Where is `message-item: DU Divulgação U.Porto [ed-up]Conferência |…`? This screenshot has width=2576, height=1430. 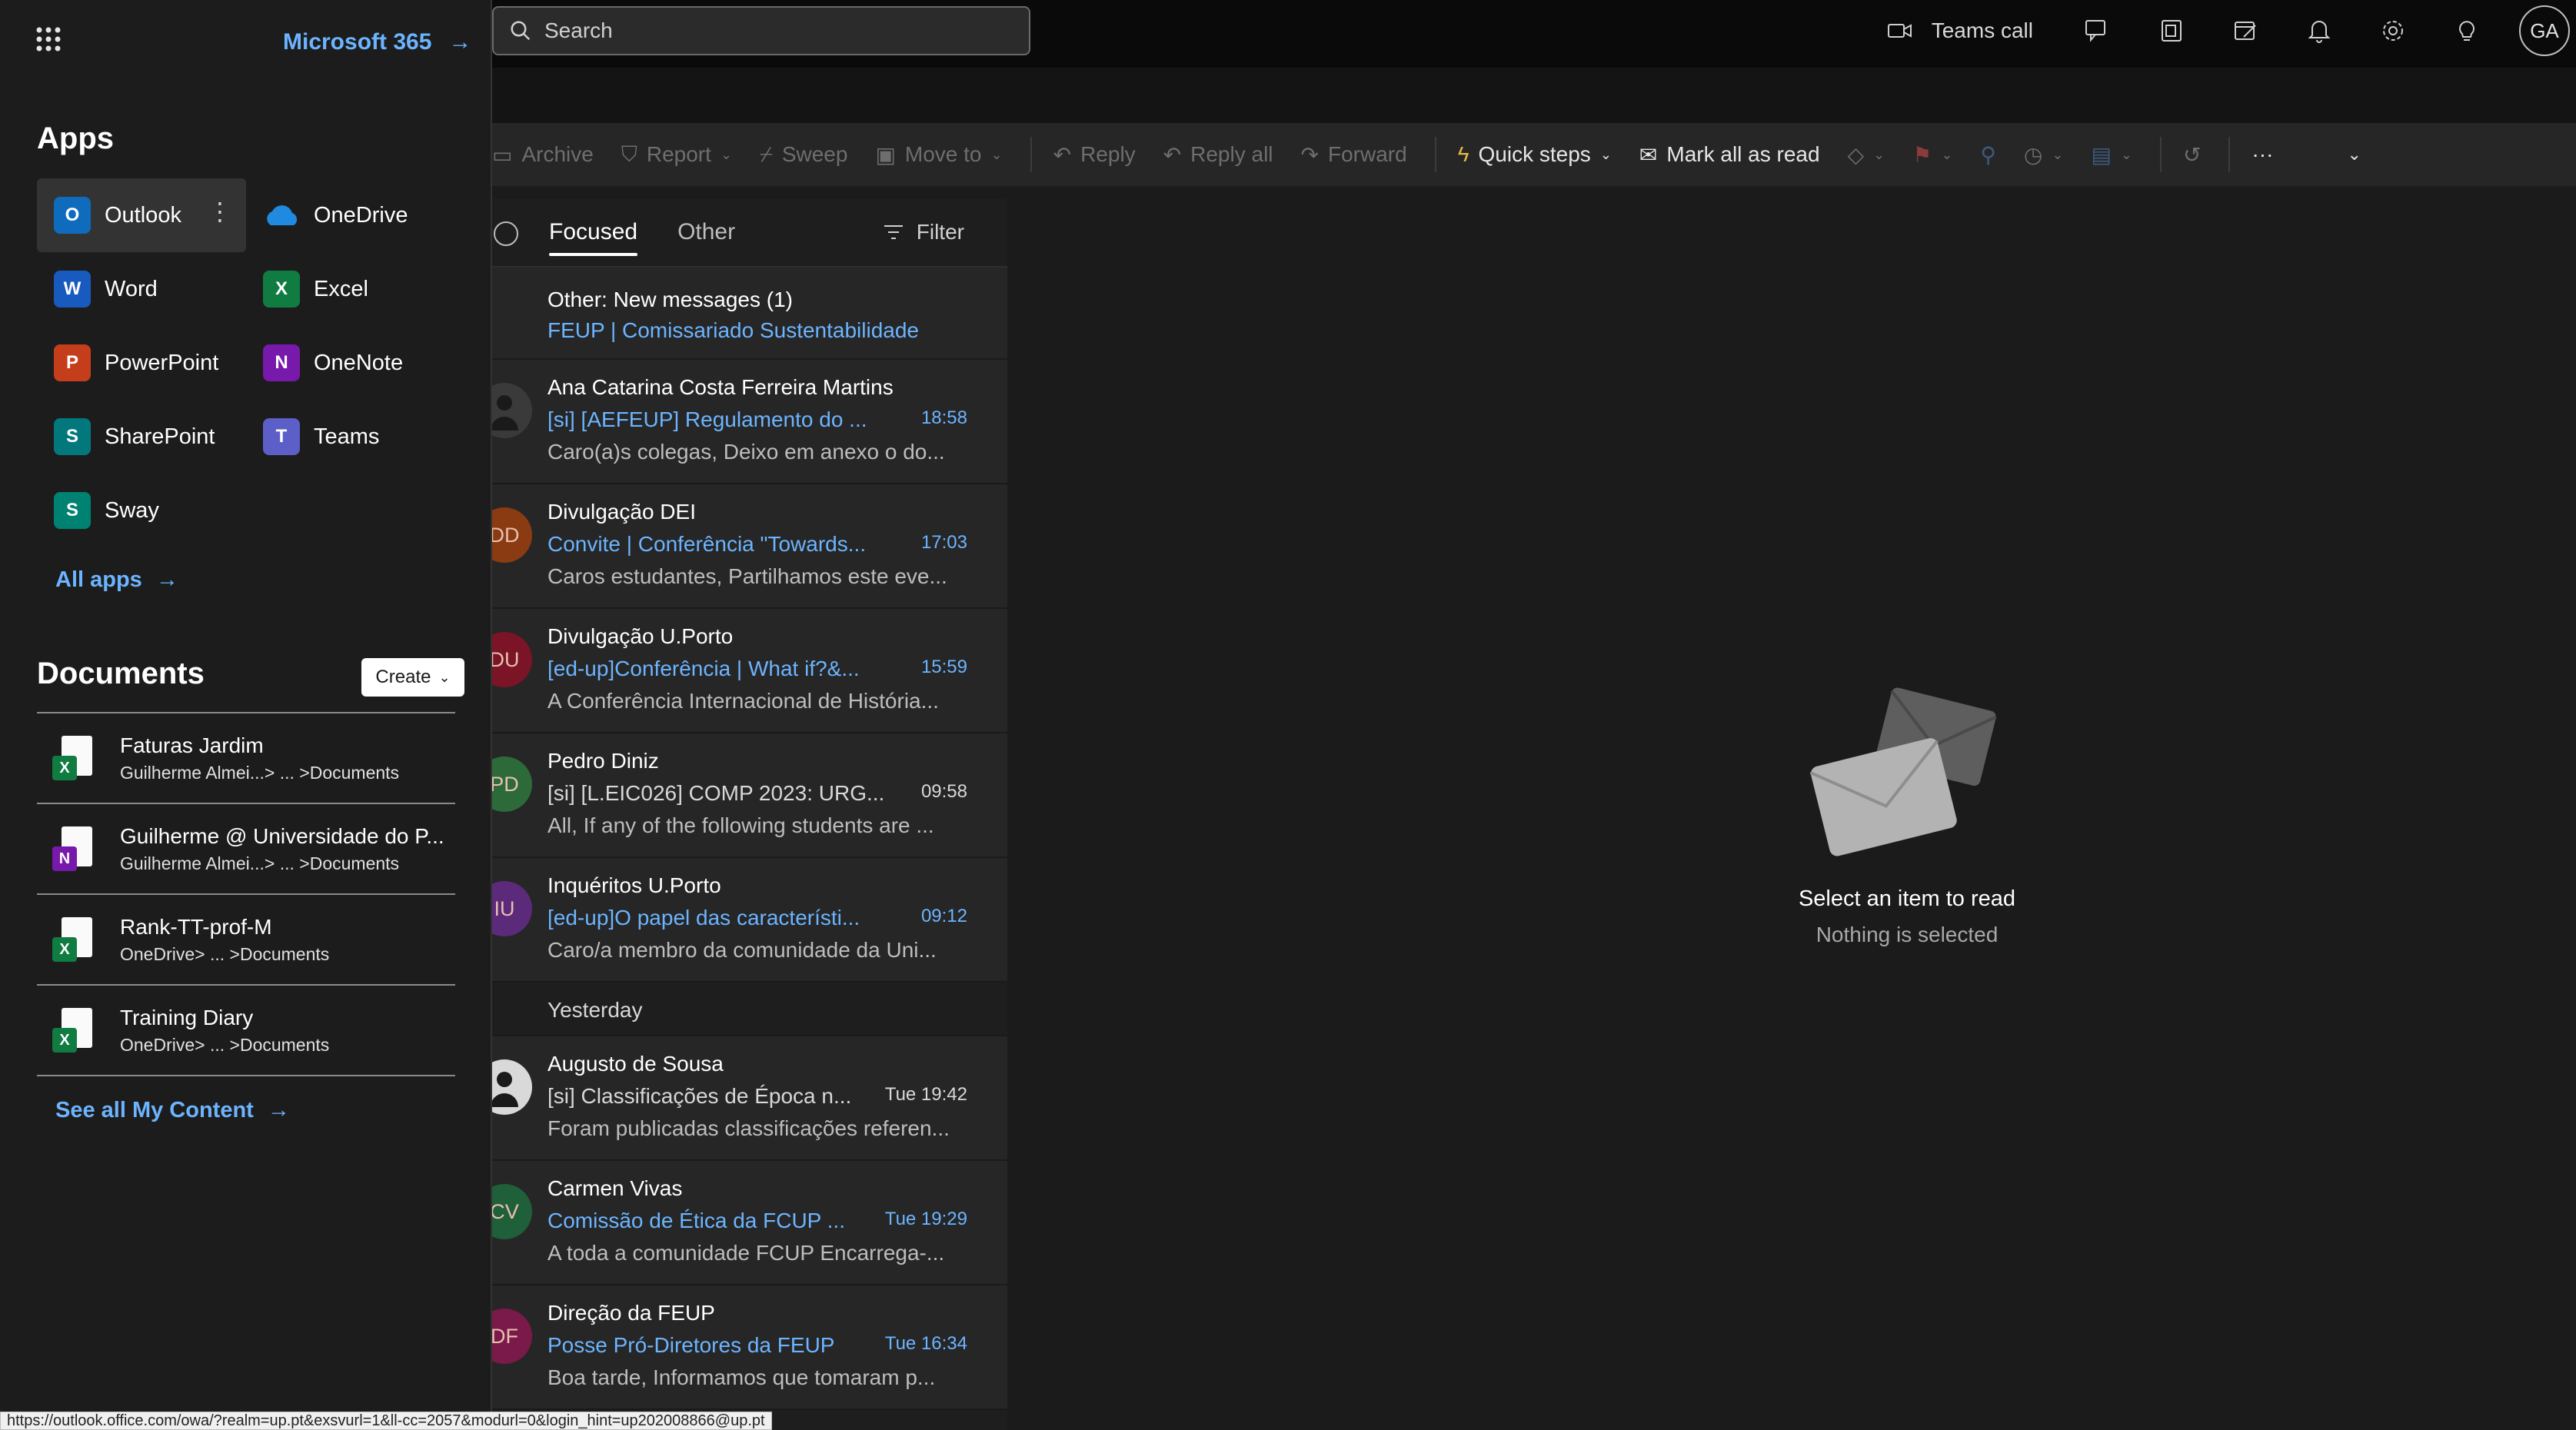 message-item: DU Divulgação U.Porto [ed-up]Conferência |… is located at coordinates (749, 671).